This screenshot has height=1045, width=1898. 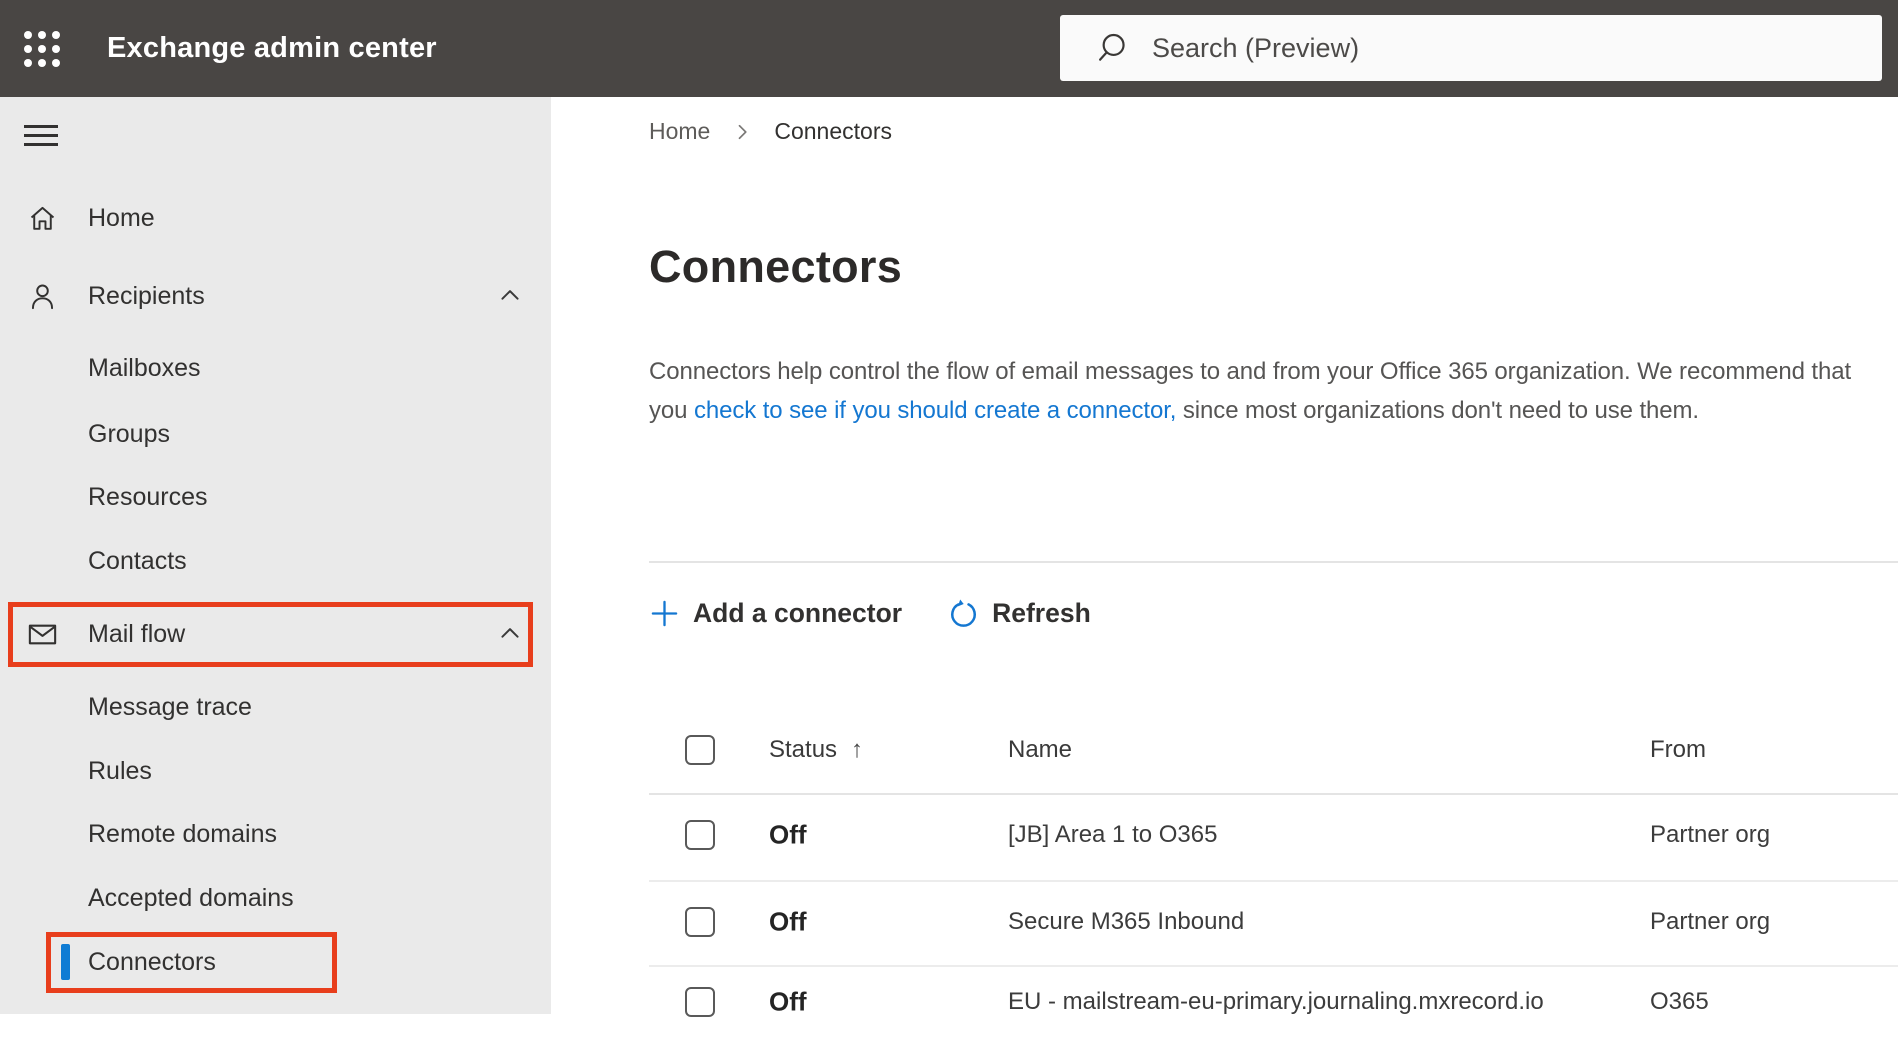 I want to click on sidebar-item-label: Mailboxes, so click(x=144, y=367).